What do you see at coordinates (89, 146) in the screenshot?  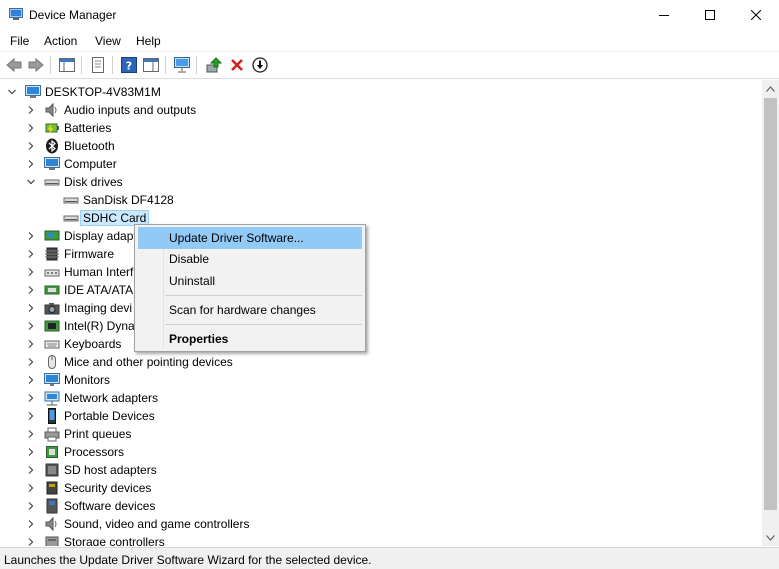 I see `tree-item-label: Bluetooth` at bounding box center [89, 146].